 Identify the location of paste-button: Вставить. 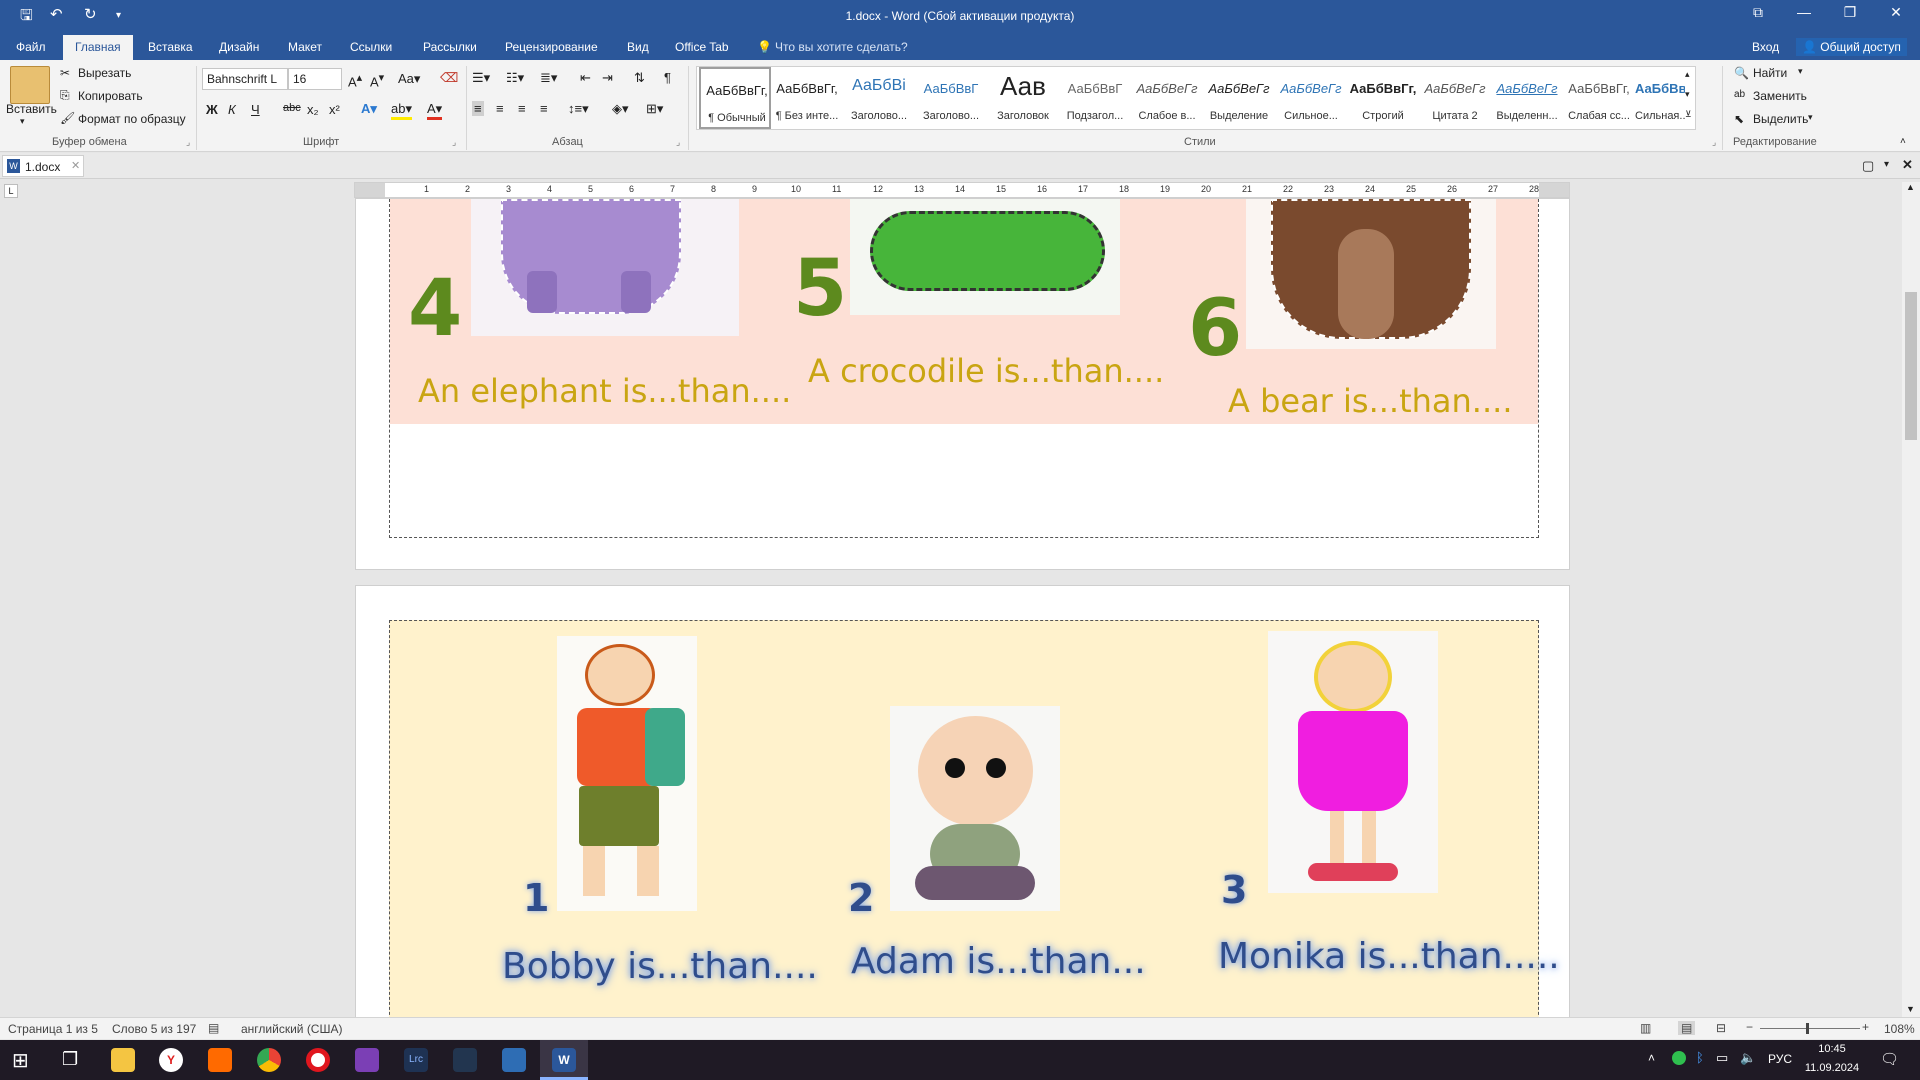
(31, 109).